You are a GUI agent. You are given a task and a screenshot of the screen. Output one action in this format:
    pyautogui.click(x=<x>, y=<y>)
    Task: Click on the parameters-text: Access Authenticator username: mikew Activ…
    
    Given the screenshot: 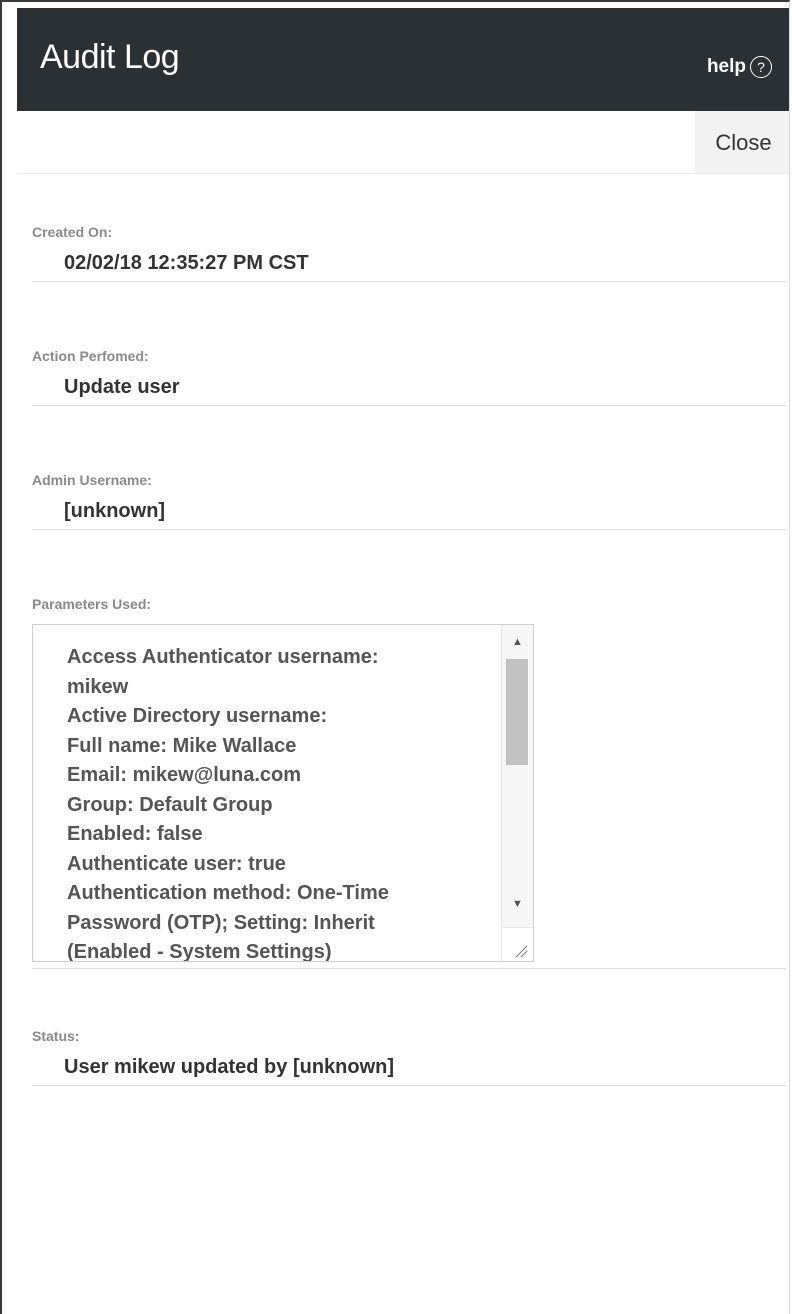 What is the action you would take?
    pyautogui.click(x=282, y=802)
    